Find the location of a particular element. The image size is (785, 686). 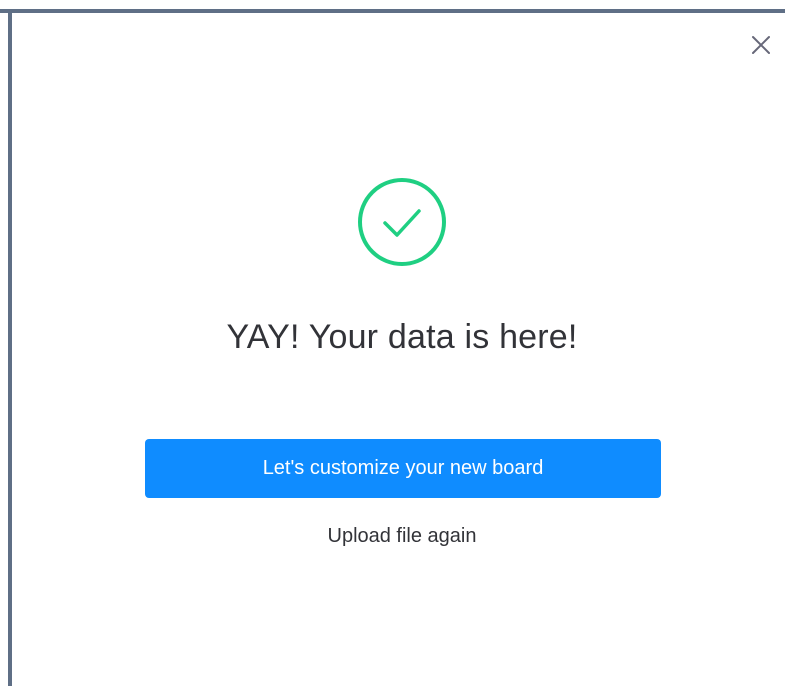

upload-file-again-link: Upload file again is located at coordinates (398, 536).